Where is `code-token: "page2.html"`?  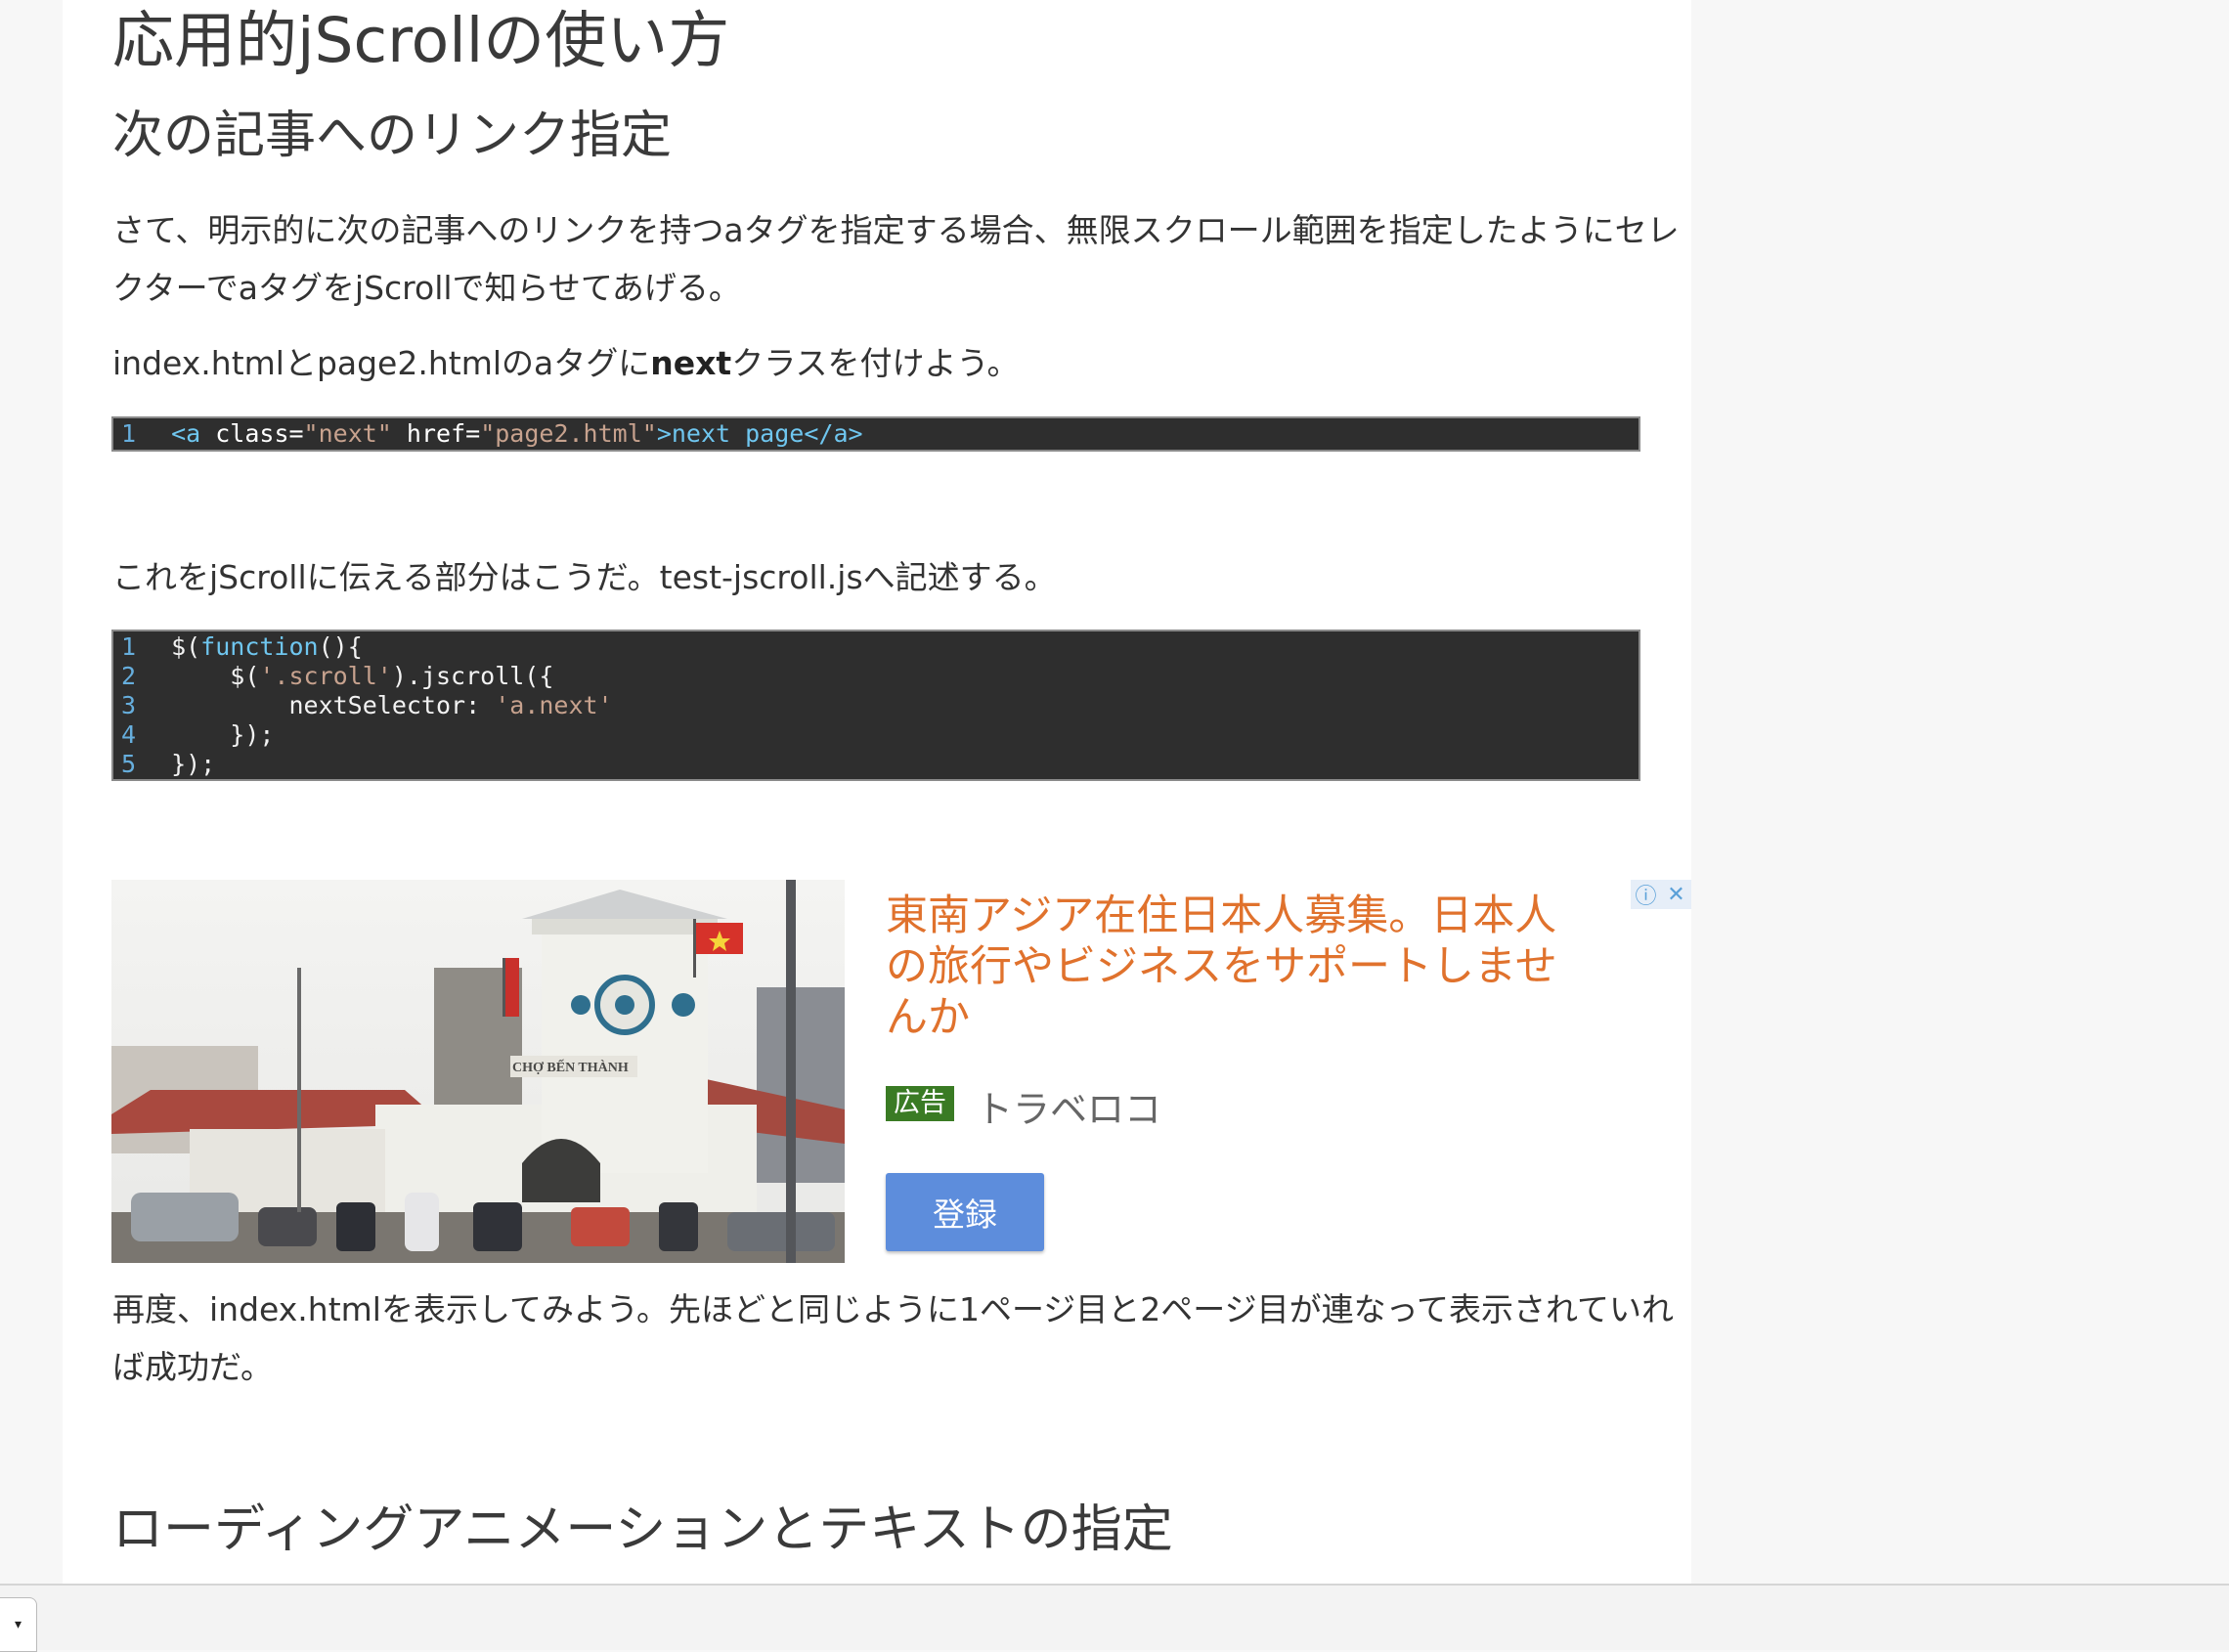 code-token: "page2.html" is located at coordinates (569, 433).